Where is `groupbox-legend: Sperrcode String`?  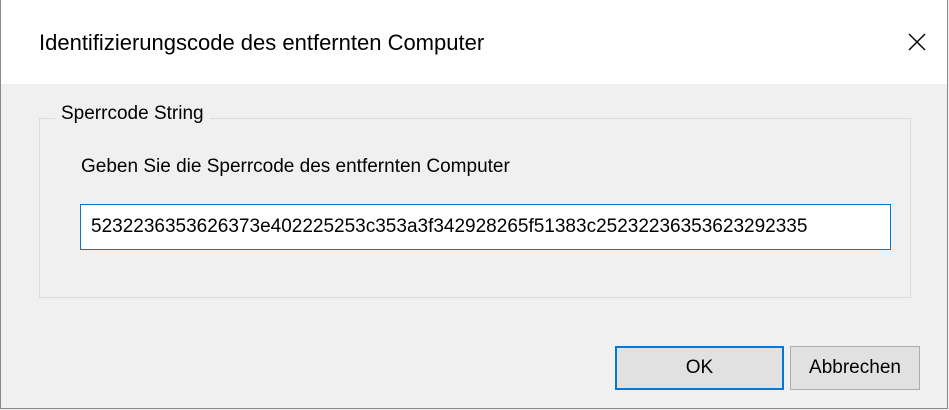 groupbox-legend: Sperrcode String is located at coordinates (132, 114).